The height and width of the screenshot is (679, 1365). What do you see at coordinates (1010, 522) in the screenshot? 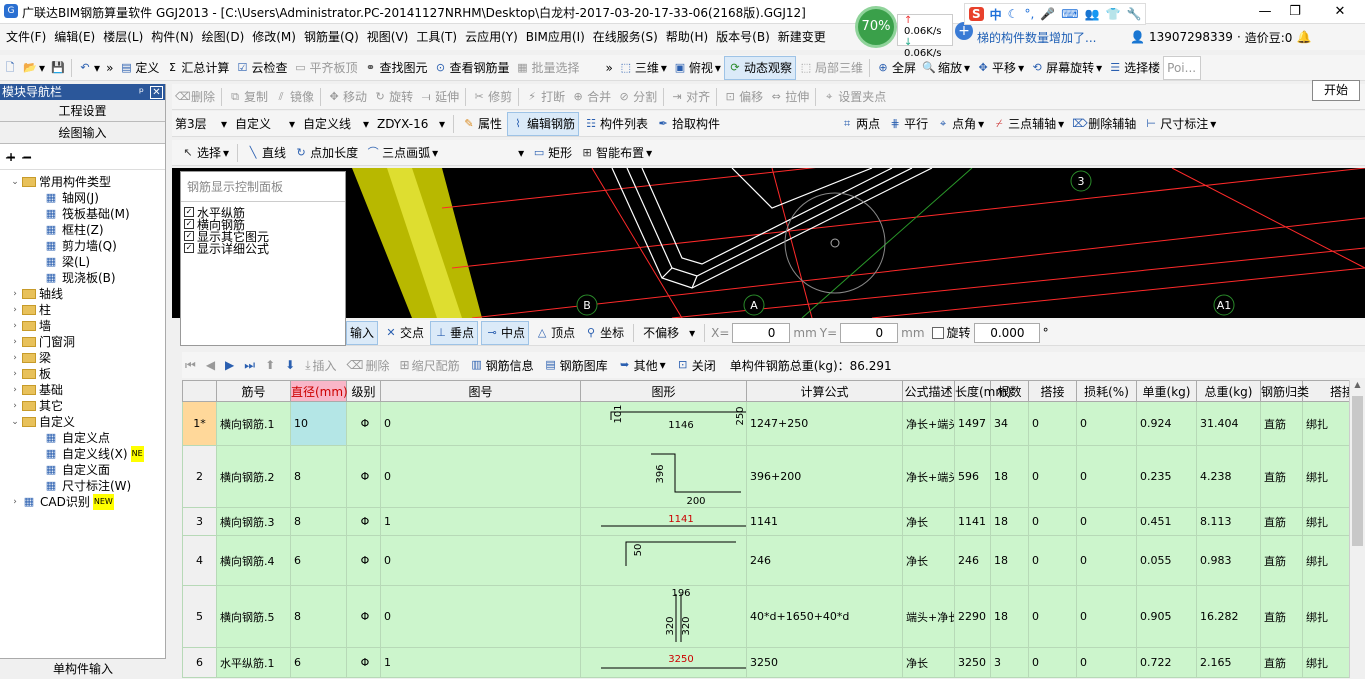
I see `table-cell-count: 18` at bounding box center [1010, 522].